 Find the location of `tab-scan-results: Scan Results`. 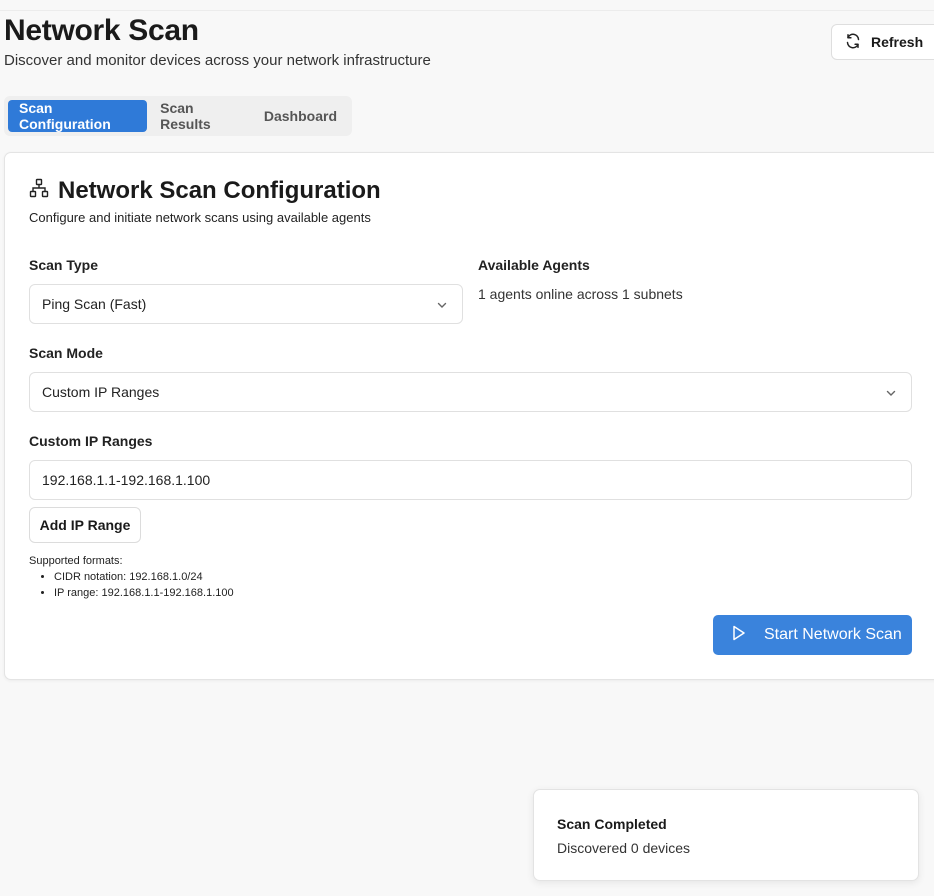

tab-scan-results: Scan Results is located at coordinates (200, 116).